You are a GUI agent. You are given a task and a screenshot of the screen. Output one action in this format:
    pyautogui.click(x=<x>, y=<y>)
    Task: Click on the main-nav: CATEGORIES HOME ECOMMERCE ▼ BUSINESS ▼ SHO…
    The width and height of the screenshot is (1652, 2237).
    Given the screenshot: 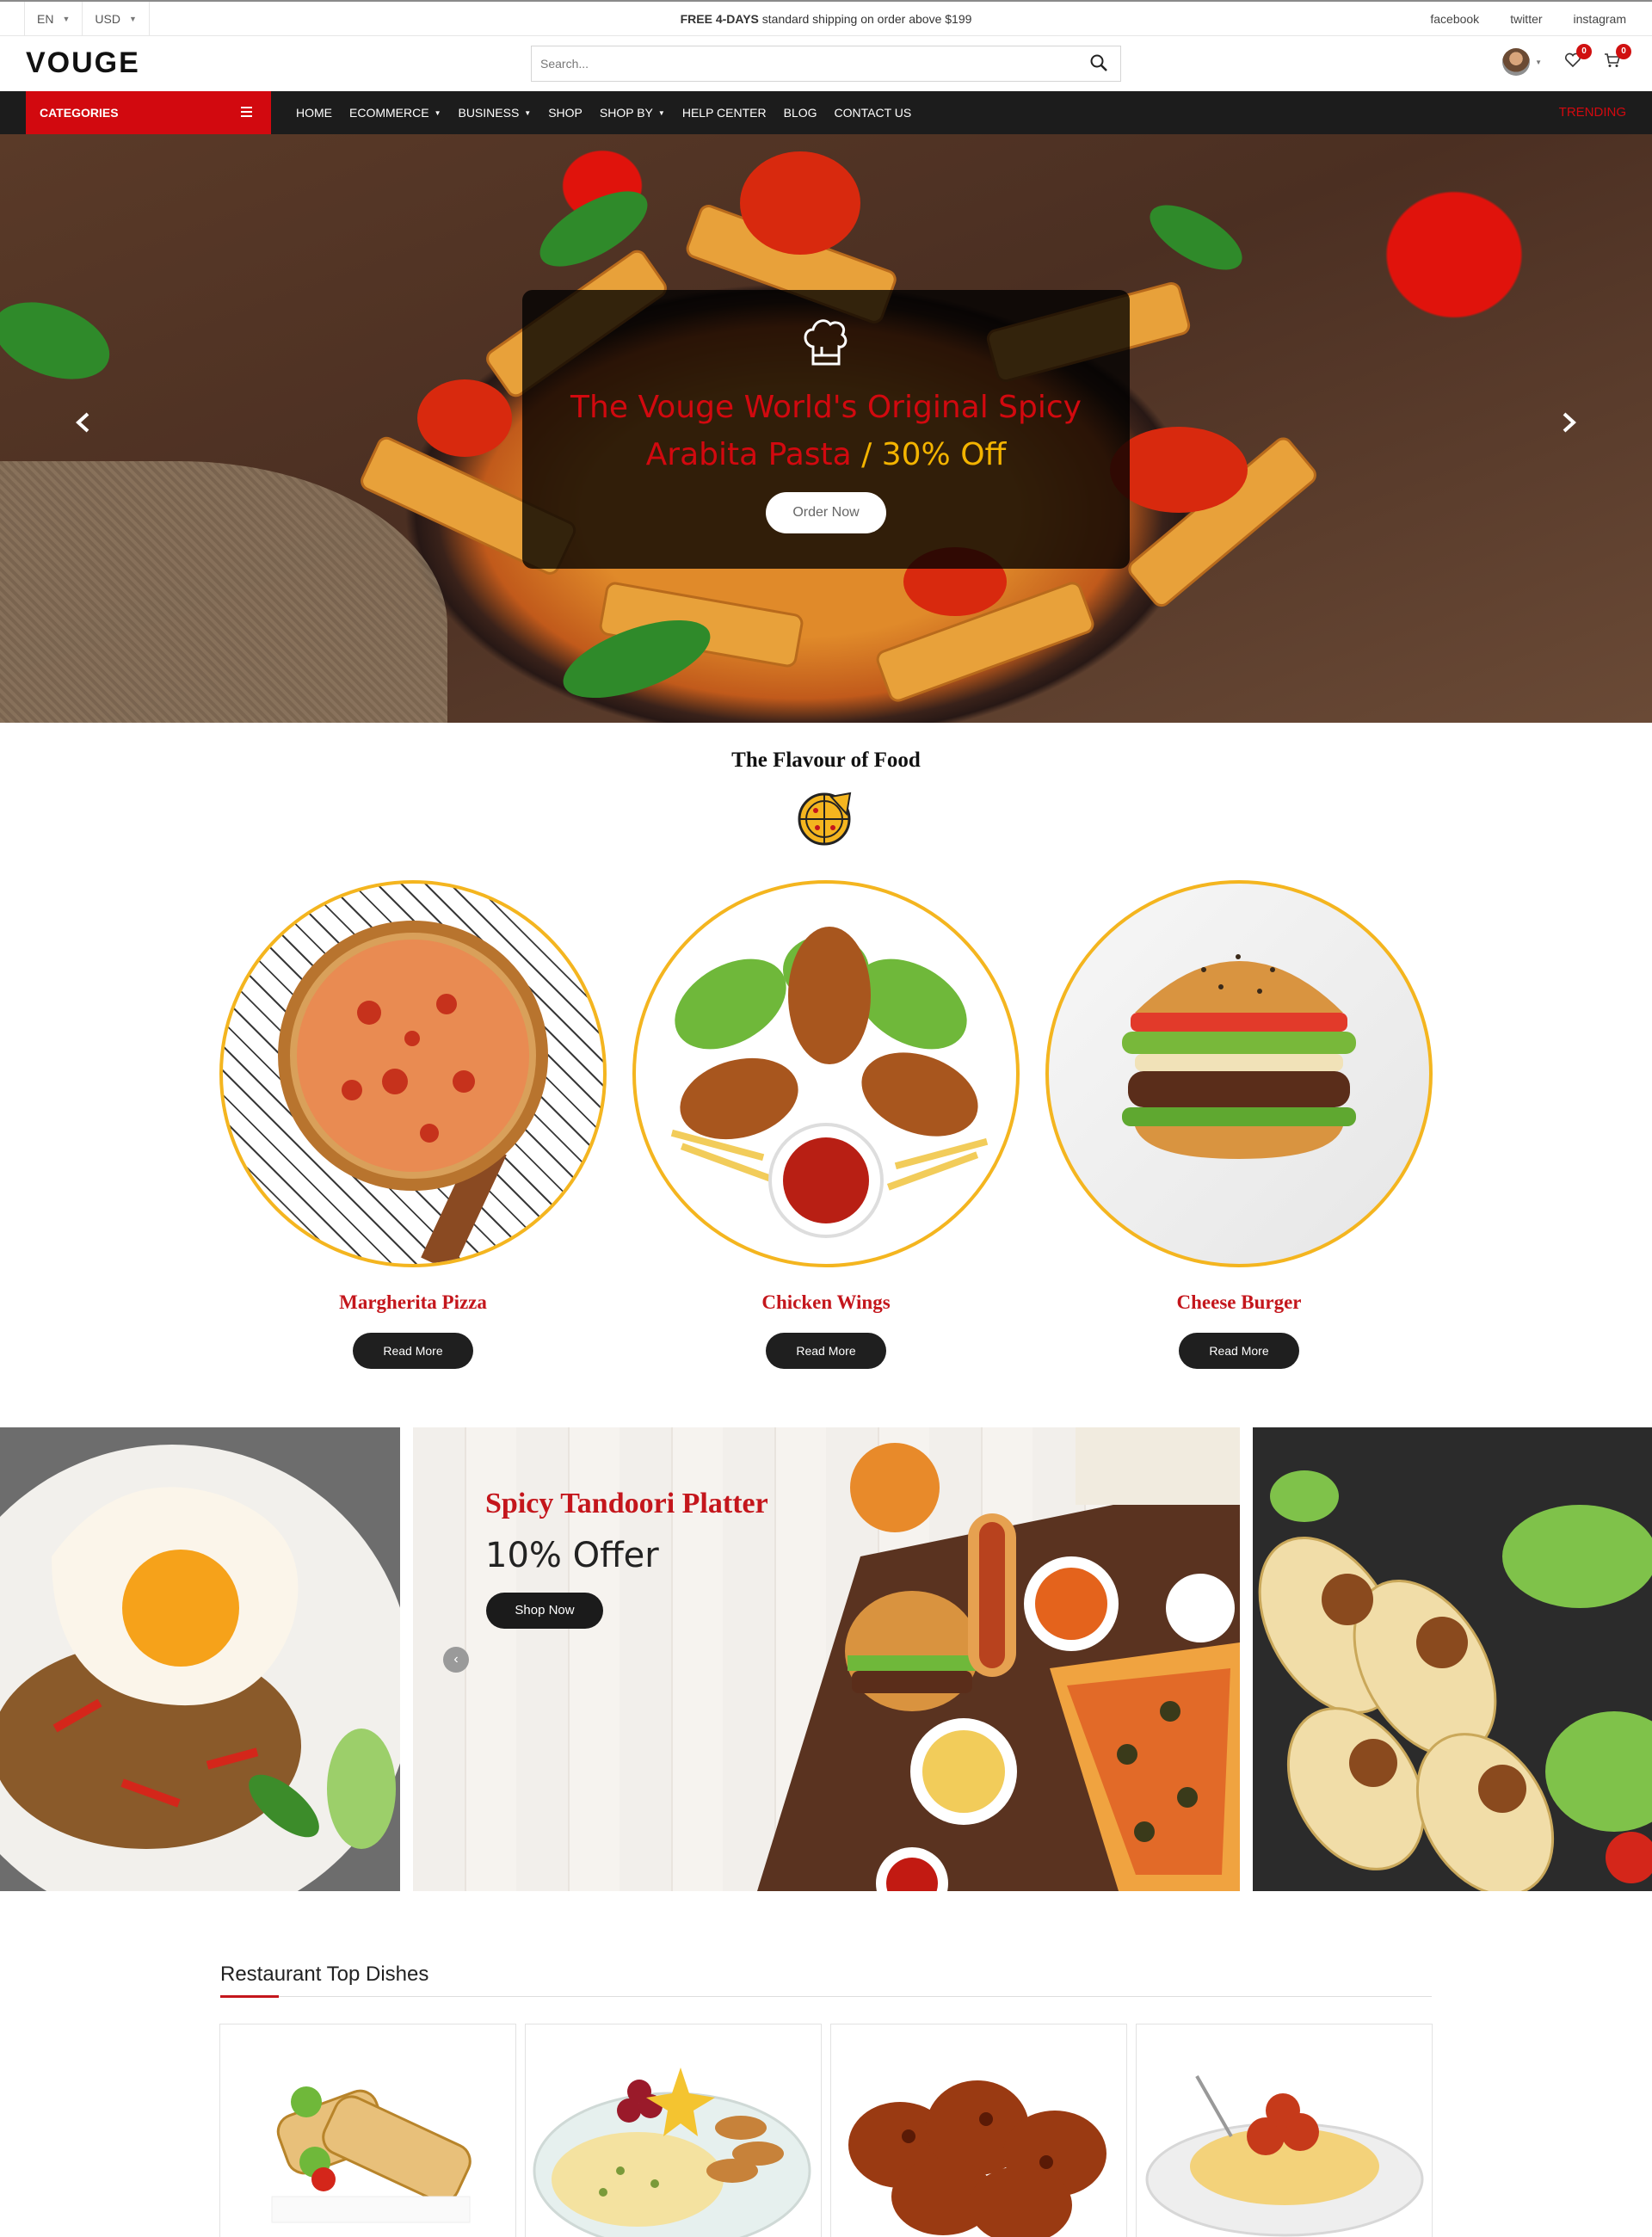 What is the action you would take?
    pyautogui.click(x=826, y=113)
    